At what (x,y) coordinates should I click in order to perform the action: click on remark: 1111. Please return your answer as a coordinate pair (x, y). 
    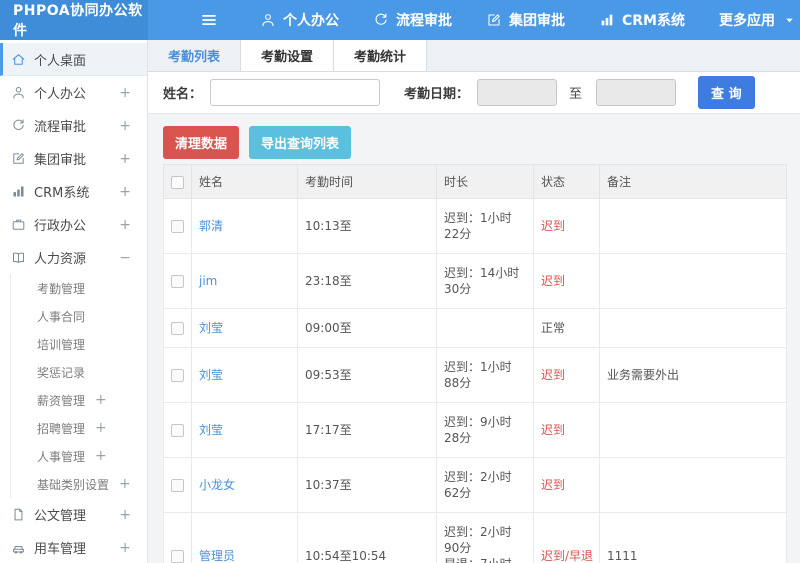
    Looking at the image, I should click on (693, 537).